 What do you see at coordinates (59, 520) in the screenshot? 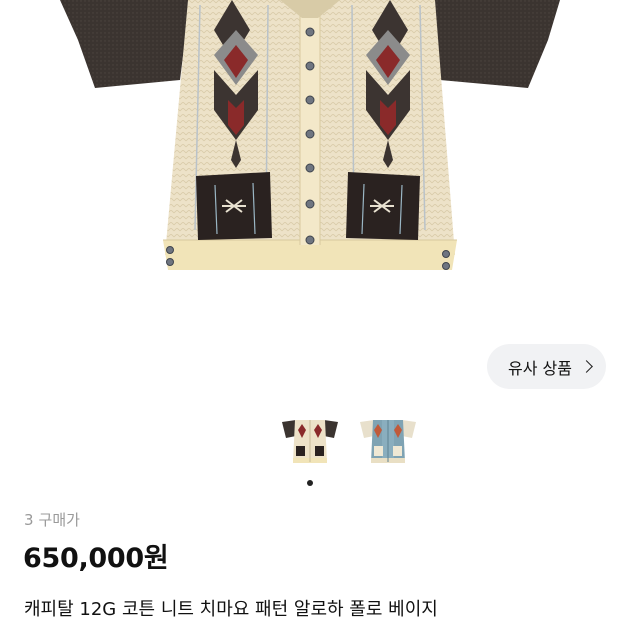
I see `buyer-count-label: 구매가` at bounding box center [59, 520].